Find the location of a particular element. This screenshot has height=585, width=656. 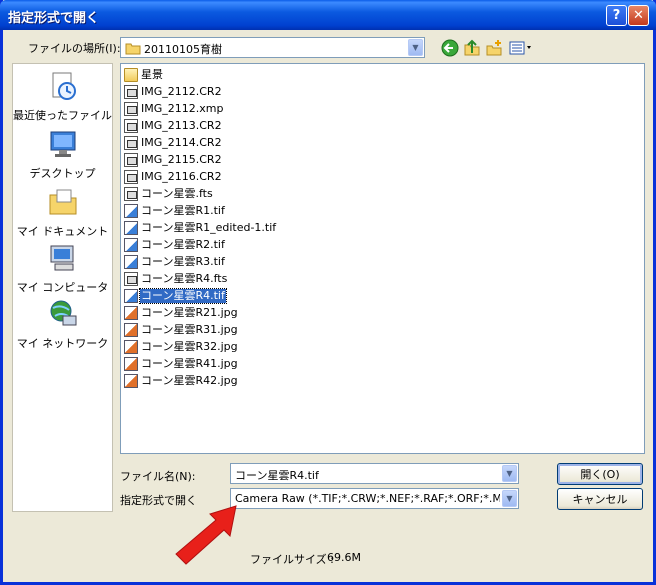

file-size-value: 69.6M is located at coordinates (344, 557).